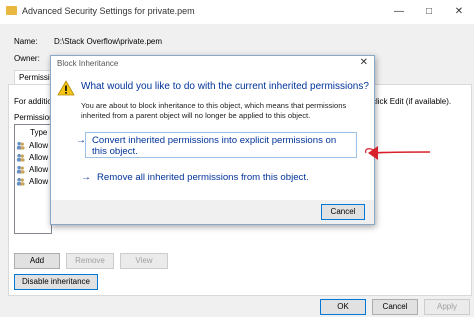 This screenshot has width=474, height=317. I want to click on name-value: D:\Stack Overflow\private.pem, so click(108, 41).